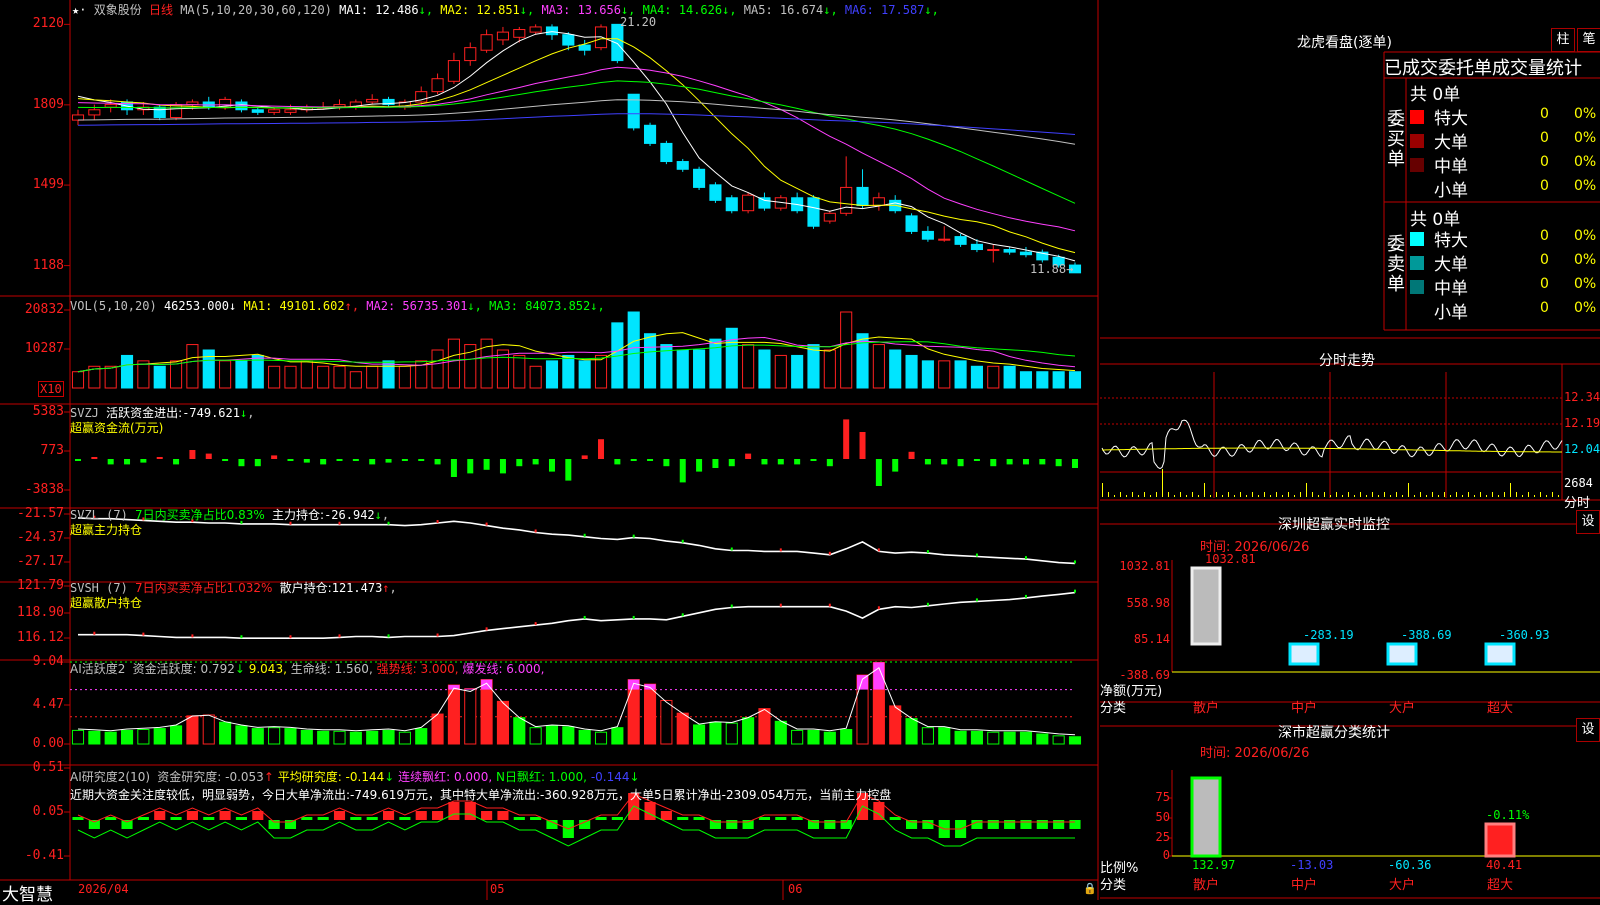 This screenshot has height=905, width=1600. Describe the element at coordinates (1588, 730) in the screenshot. I see `class-settings-button: 设` at that location.